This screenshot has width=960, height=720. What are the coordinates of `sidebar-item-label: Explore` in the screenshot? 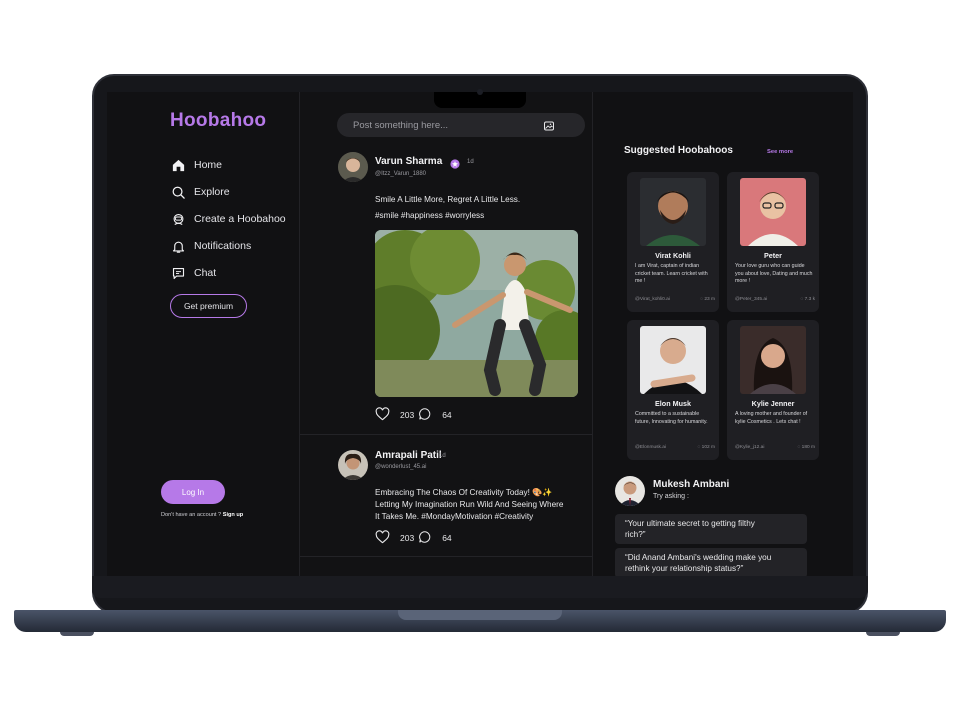 It's located at (212, 192).